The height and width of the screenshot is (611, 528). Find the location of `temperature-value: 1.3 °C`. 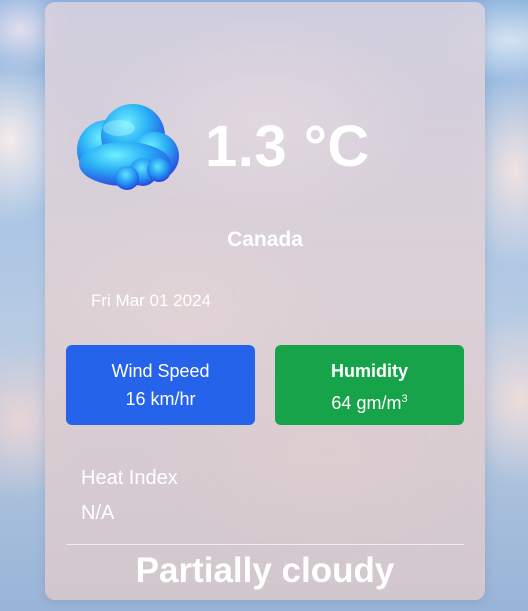

temperature-value: 1.3 °C is located at coordinates (287, 146).